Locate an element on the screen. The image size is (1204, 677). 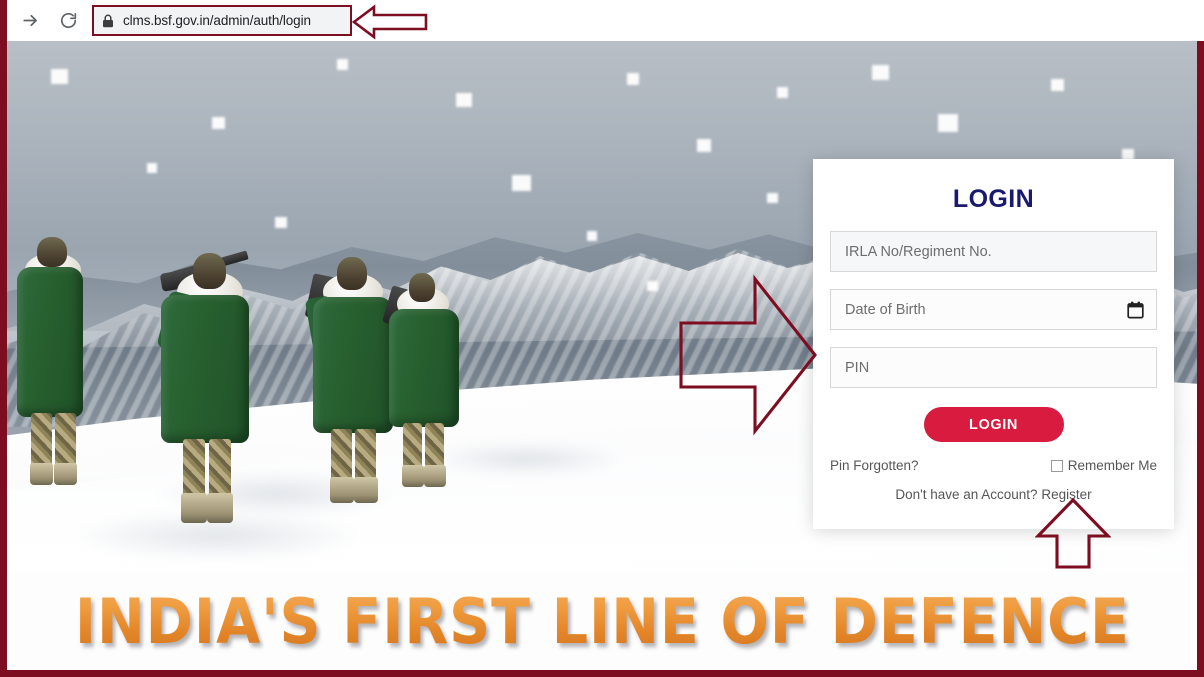
lock-icon is located at coordinates (108, 20).